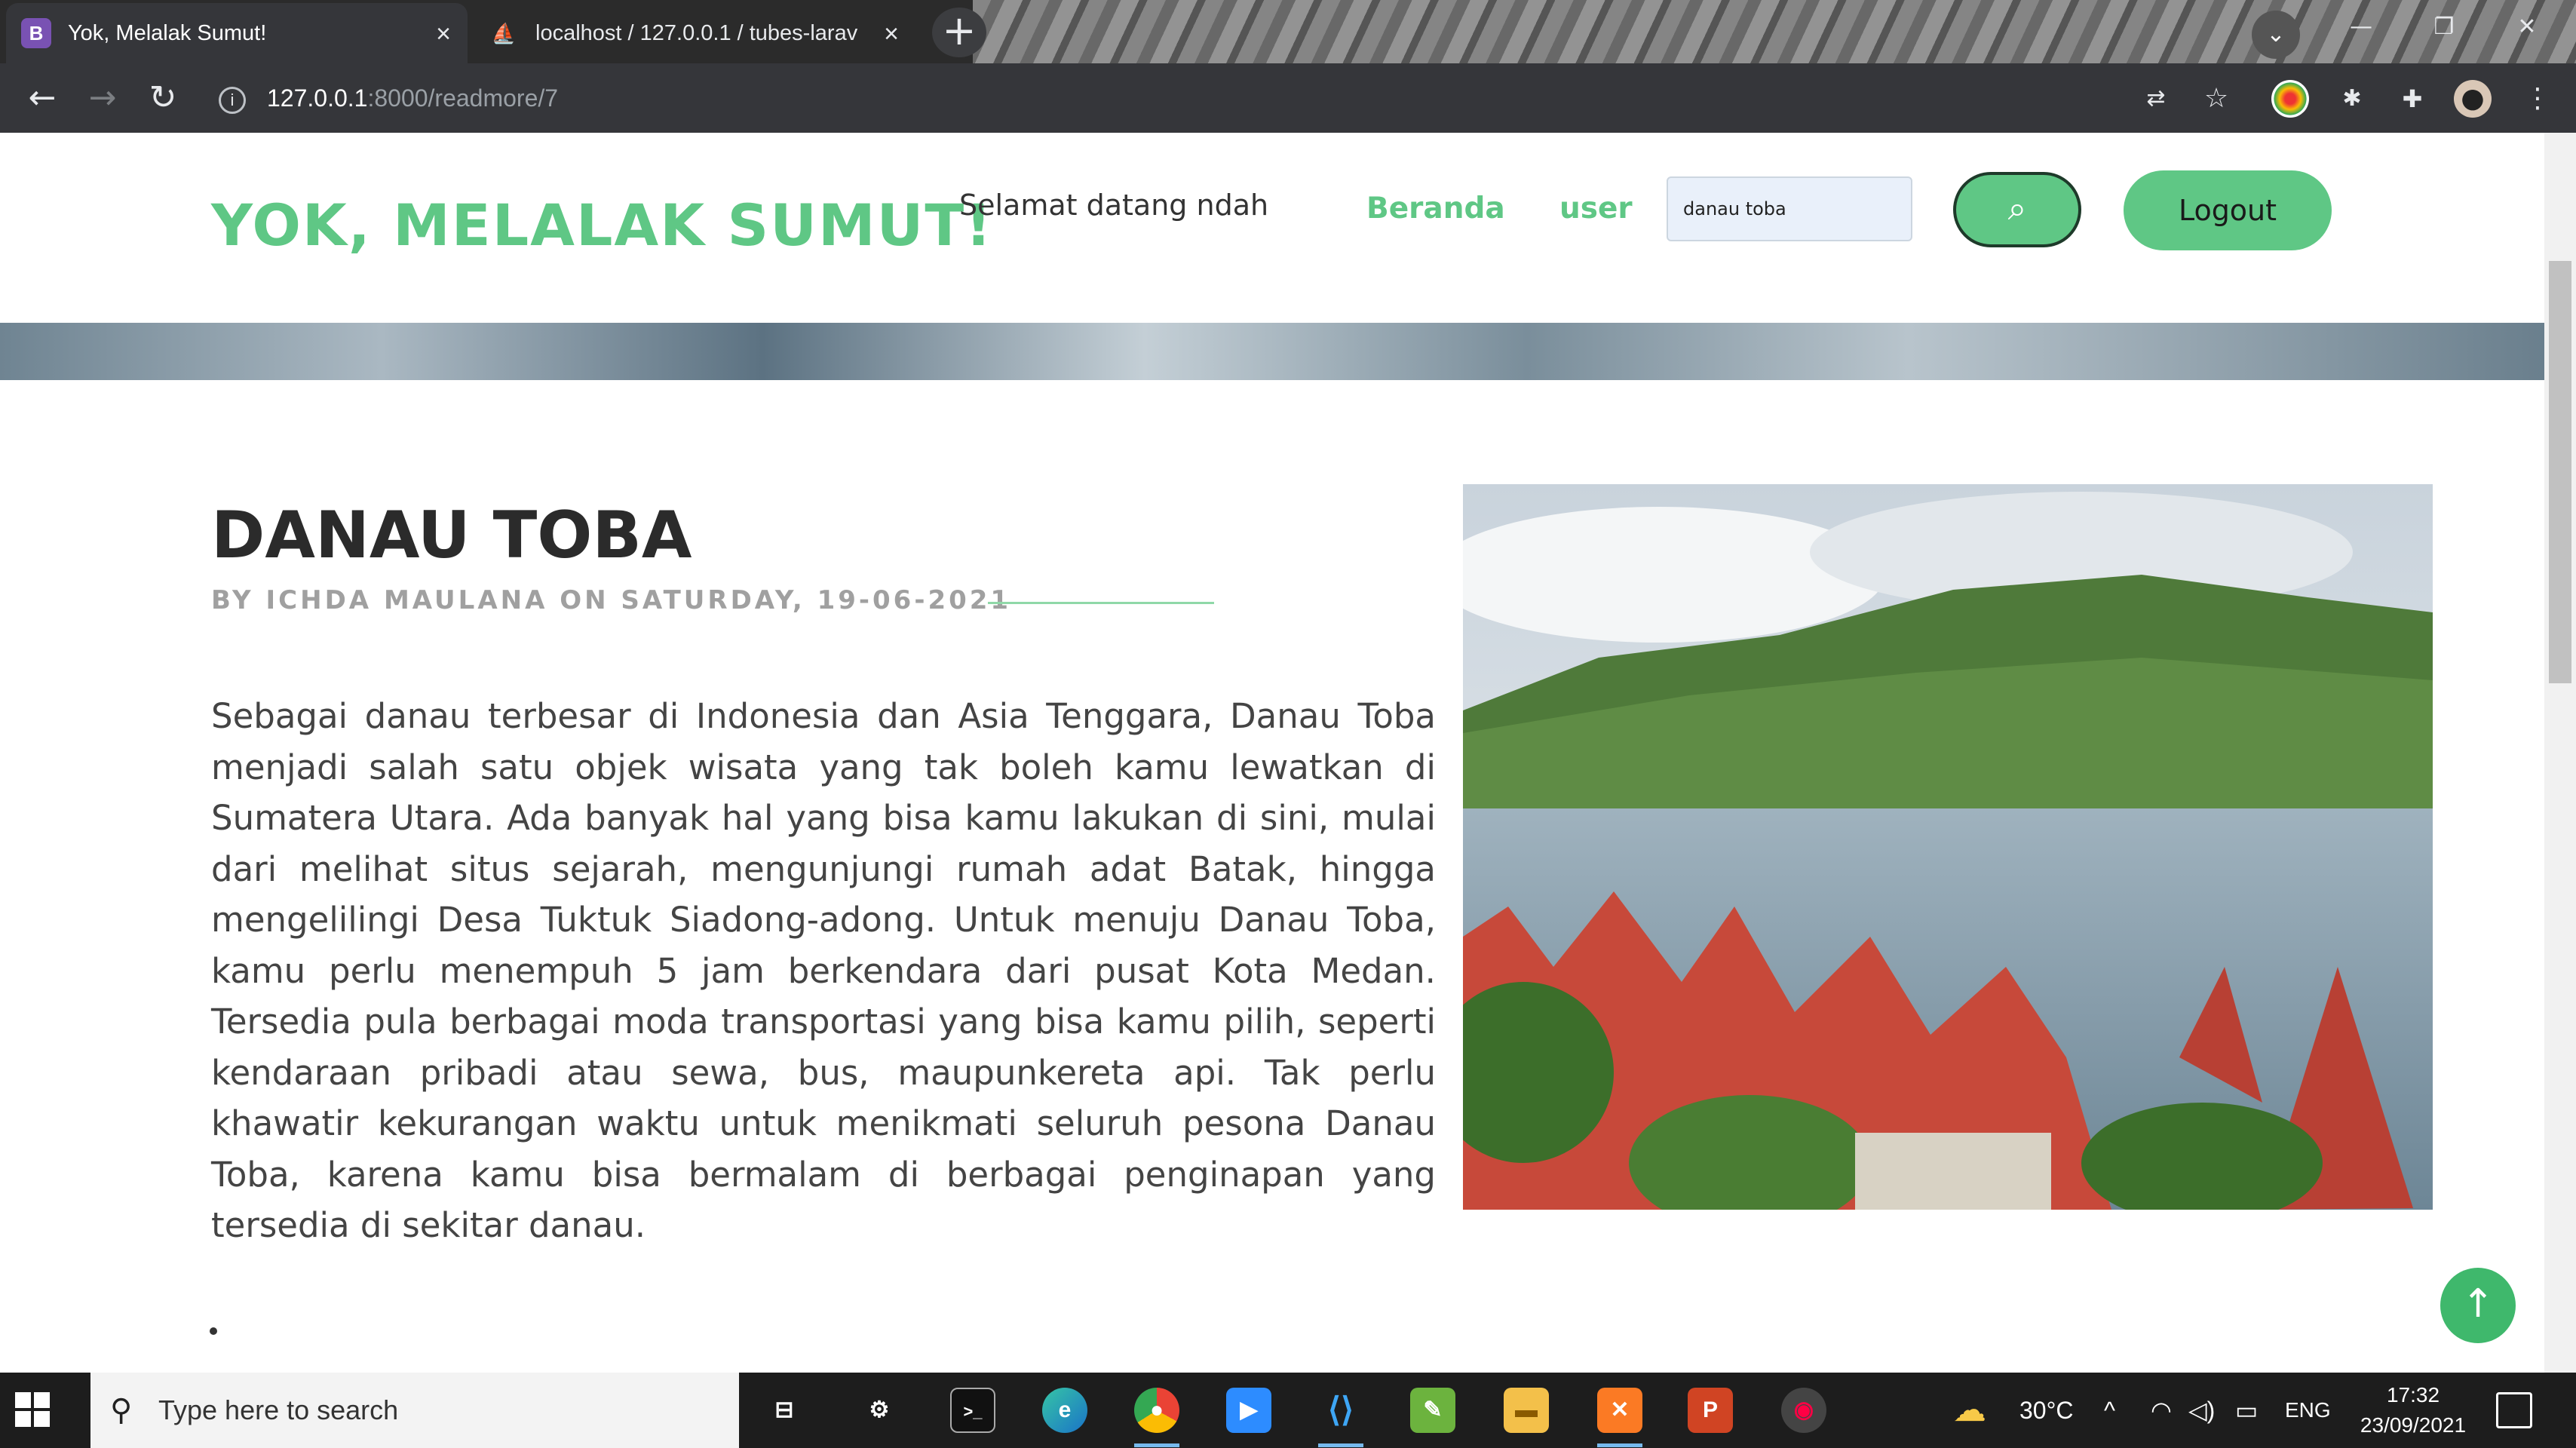 The height and width of the screenshot is (1448, 2576). Describe the element at coordinates (2109, 1410) in the screenshot. I see `chevron-up-icon: ^` at that location.